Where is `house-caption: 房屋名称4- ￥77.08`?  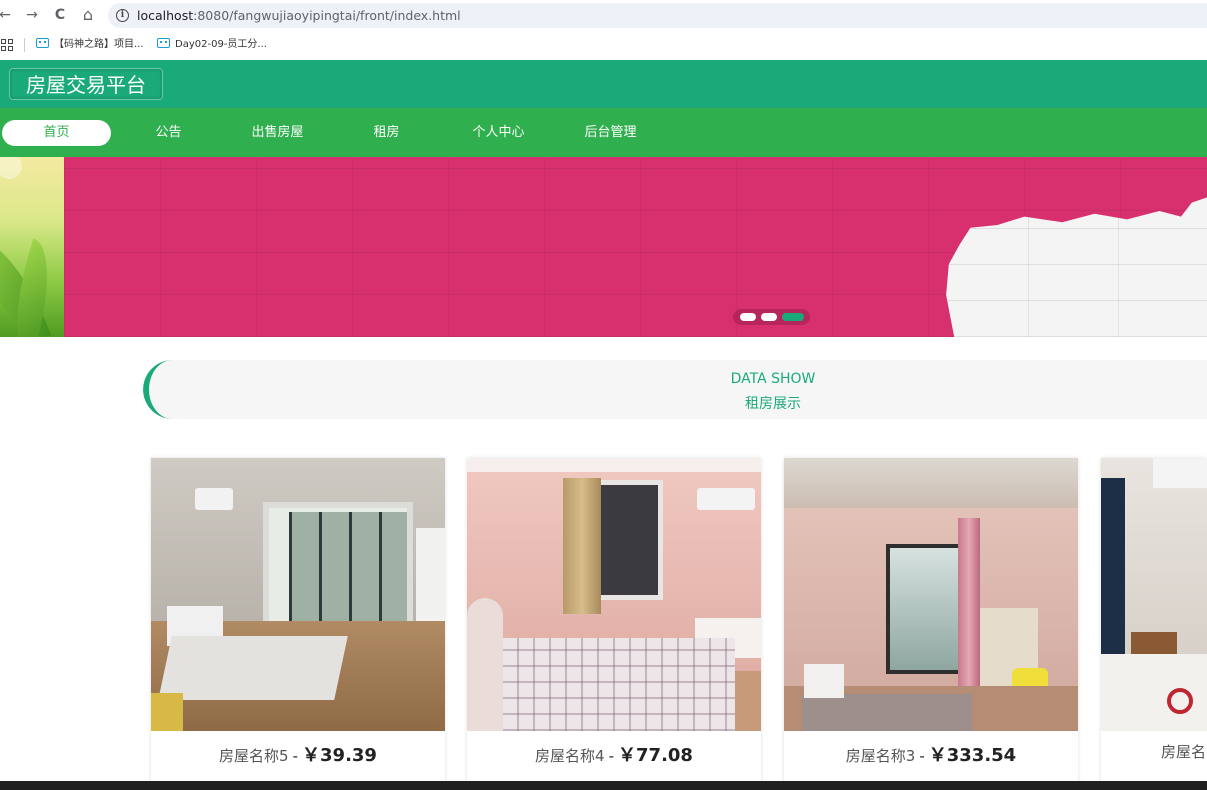
house-caption: 房屋名称4- ￥77.08 is located at coordinates (614, 754).